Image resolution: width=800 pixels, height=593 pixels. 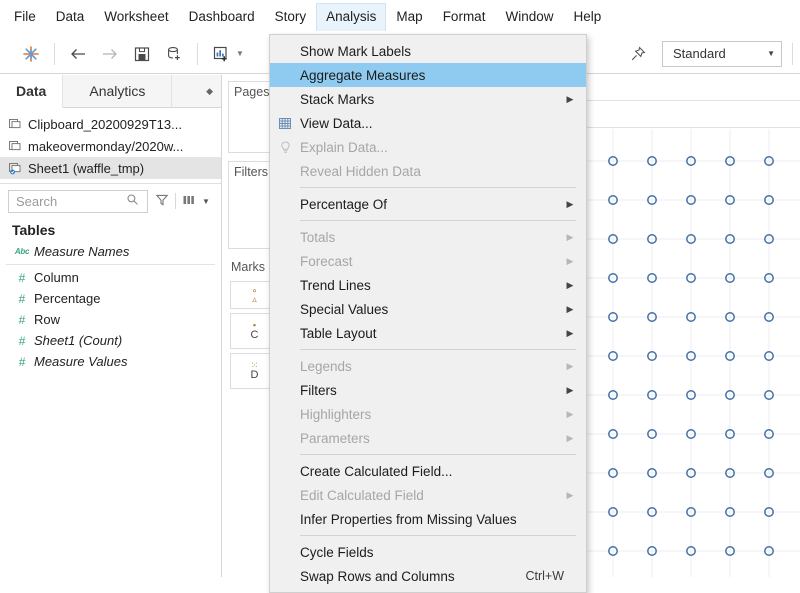 What do you see at coordinates (428, 366) in the screenshot?
I see `menu-item-legends: Legends ▶` at bounding box center [428, 366].